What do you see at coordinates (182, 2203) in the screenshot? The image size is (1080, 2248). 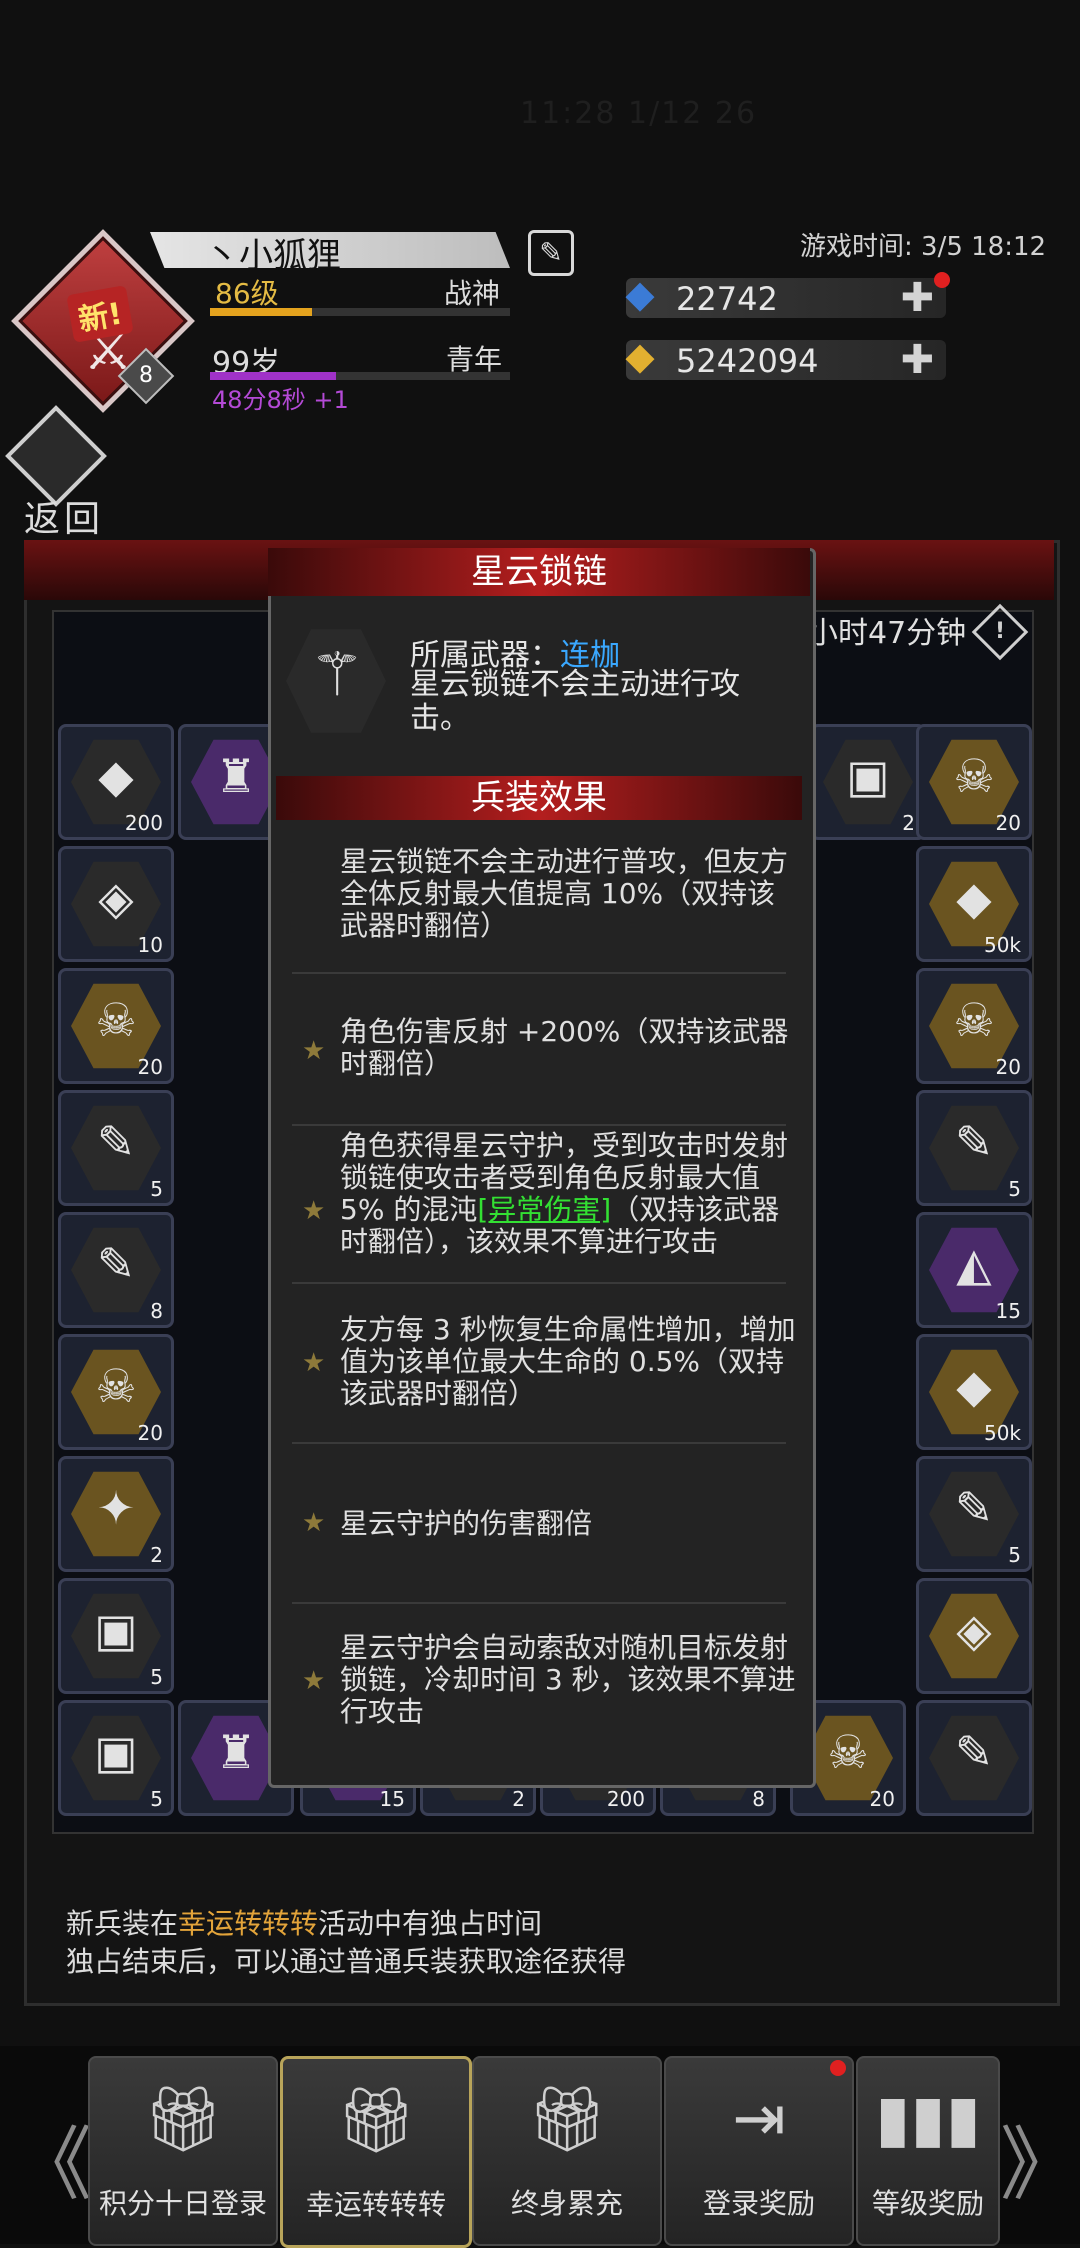 I see `tab-label: 积分十日登录` at bounding box center [182, 2203].